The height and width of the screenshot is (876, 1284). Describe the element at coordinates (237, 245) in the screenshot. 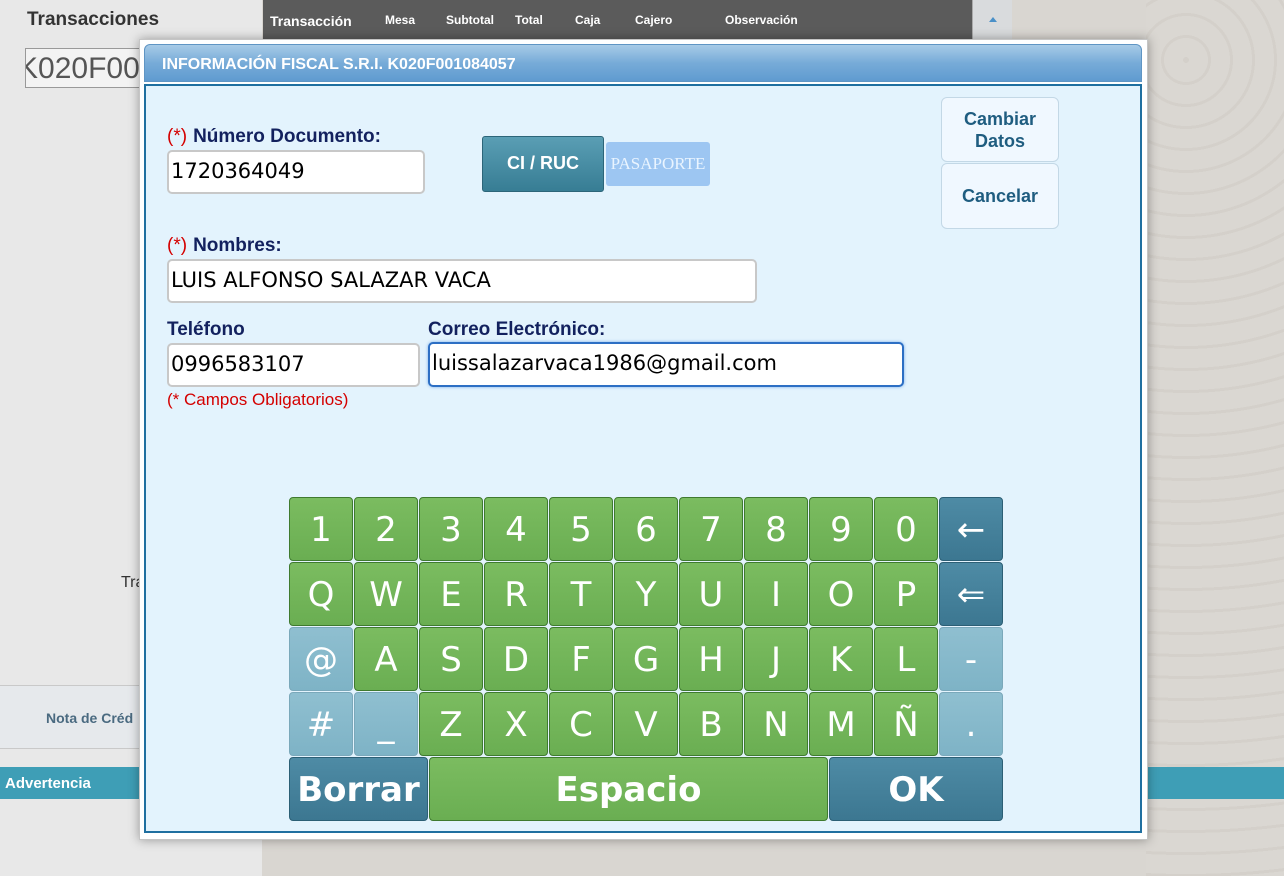

I see `names-label-text: Nombres:` at that location.